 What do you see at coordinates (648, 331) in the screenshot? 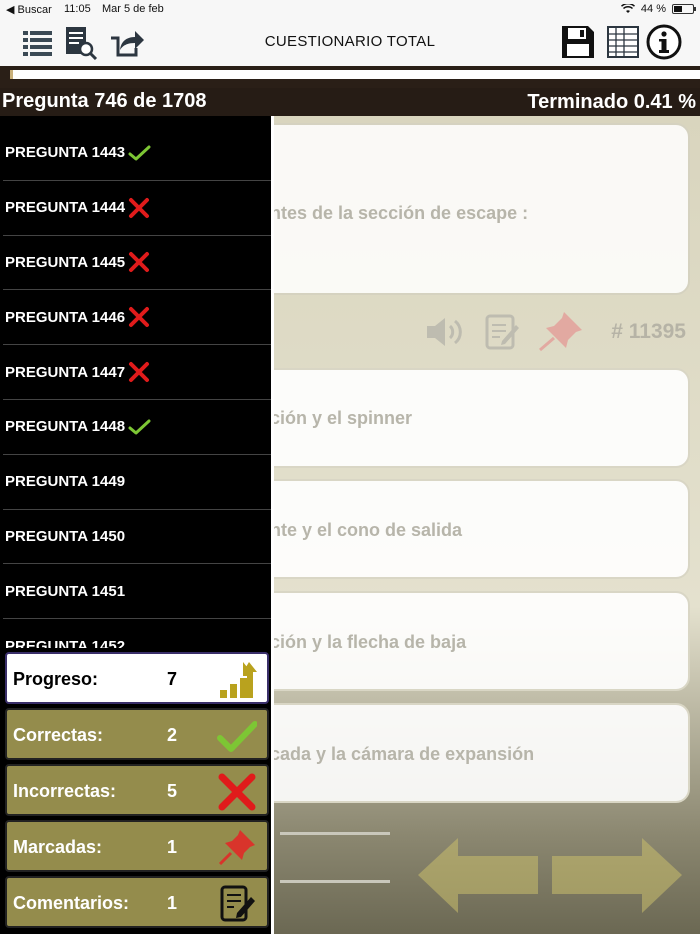
I see `question-id: # 11395` at bounding box center [648, 331].